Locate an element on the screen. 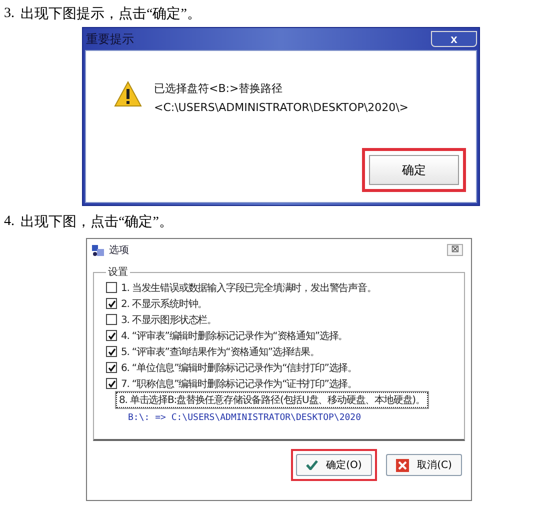  message-text: 已选择盘符<B:>替换路径 is located at coordinates (219, 88).